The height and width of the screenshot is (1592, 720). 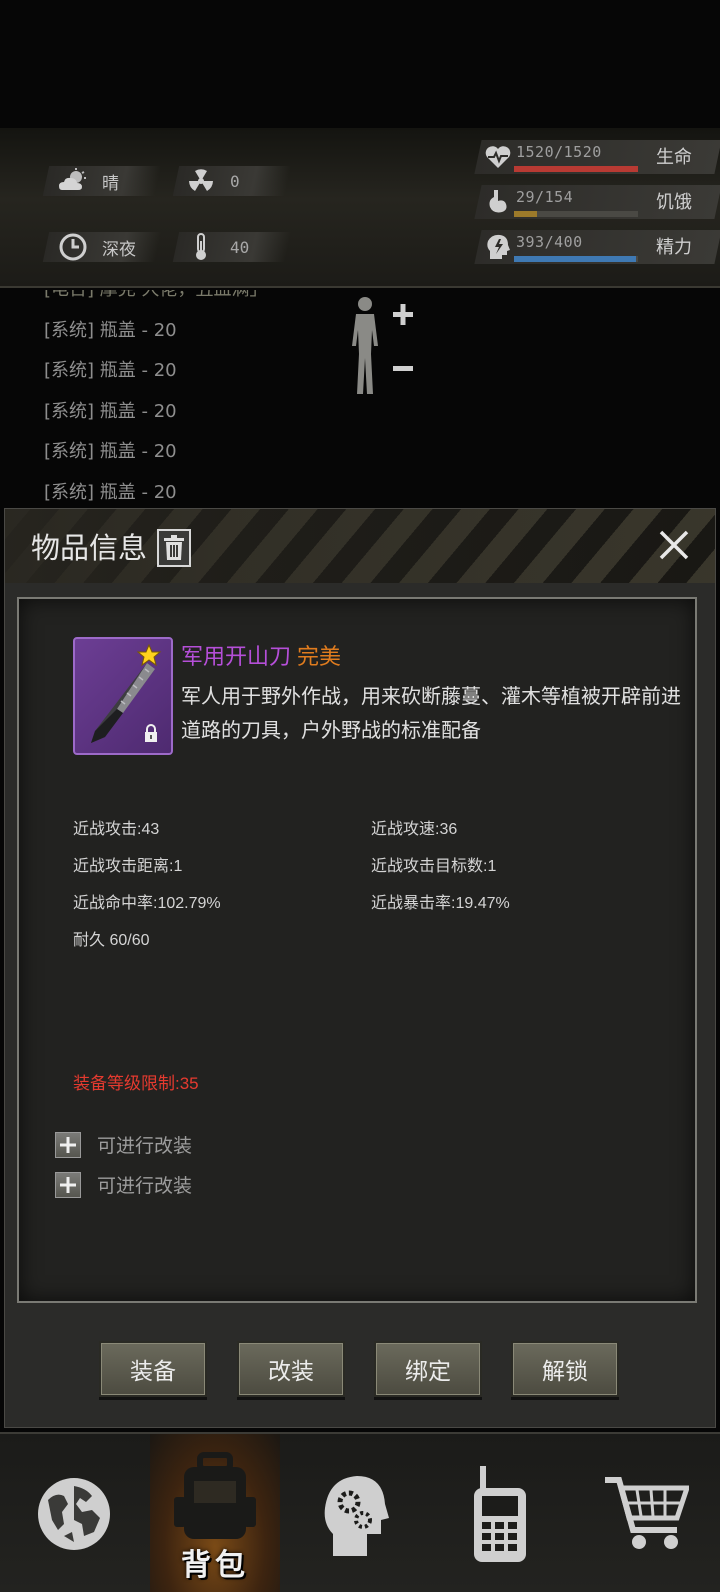 What do you see at coordinates (116, 829) in the screenshot?
I see `attr-melee-attack: 近战攻击:43` at bounding box center [116, 829].